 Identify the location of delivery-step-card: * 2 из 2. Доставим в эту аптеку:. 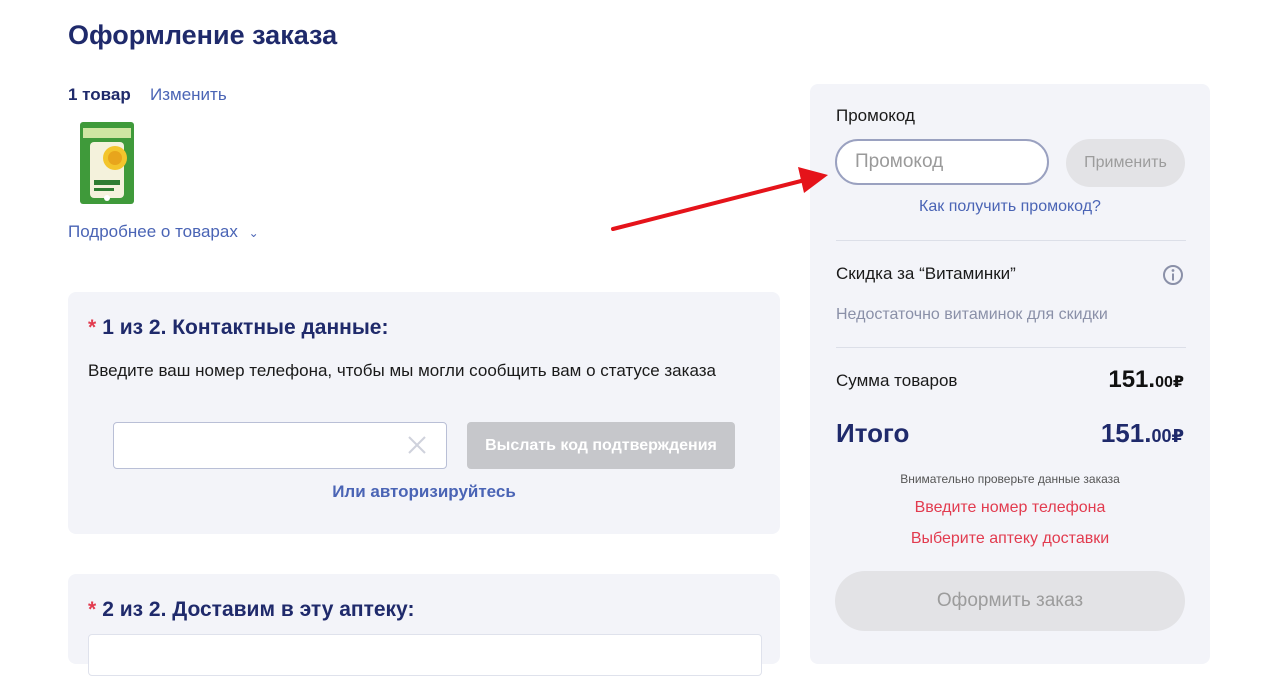
(424, 625).